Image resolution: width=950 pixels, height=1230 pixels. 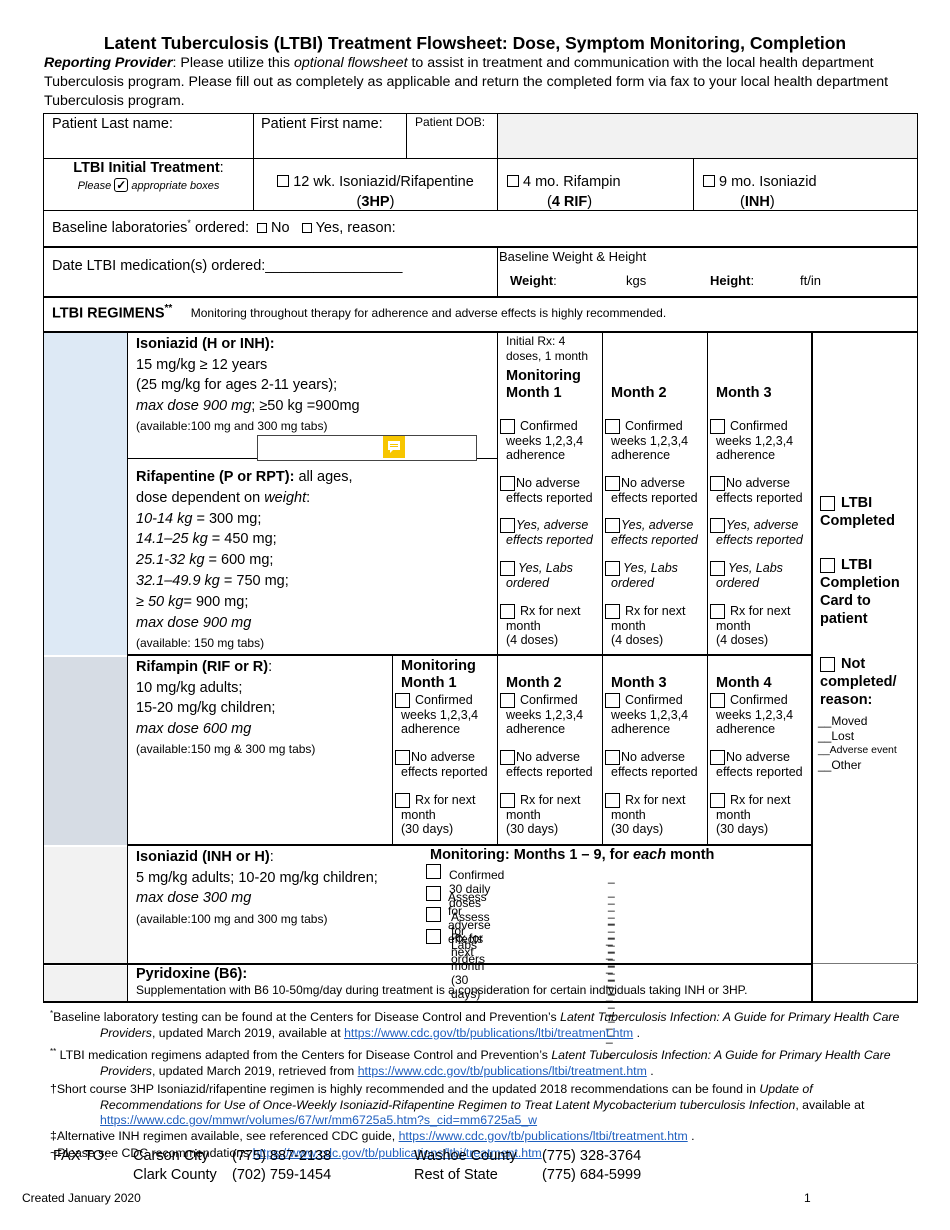 I want to click on checkbox-inh, so click(x=709, y=181).